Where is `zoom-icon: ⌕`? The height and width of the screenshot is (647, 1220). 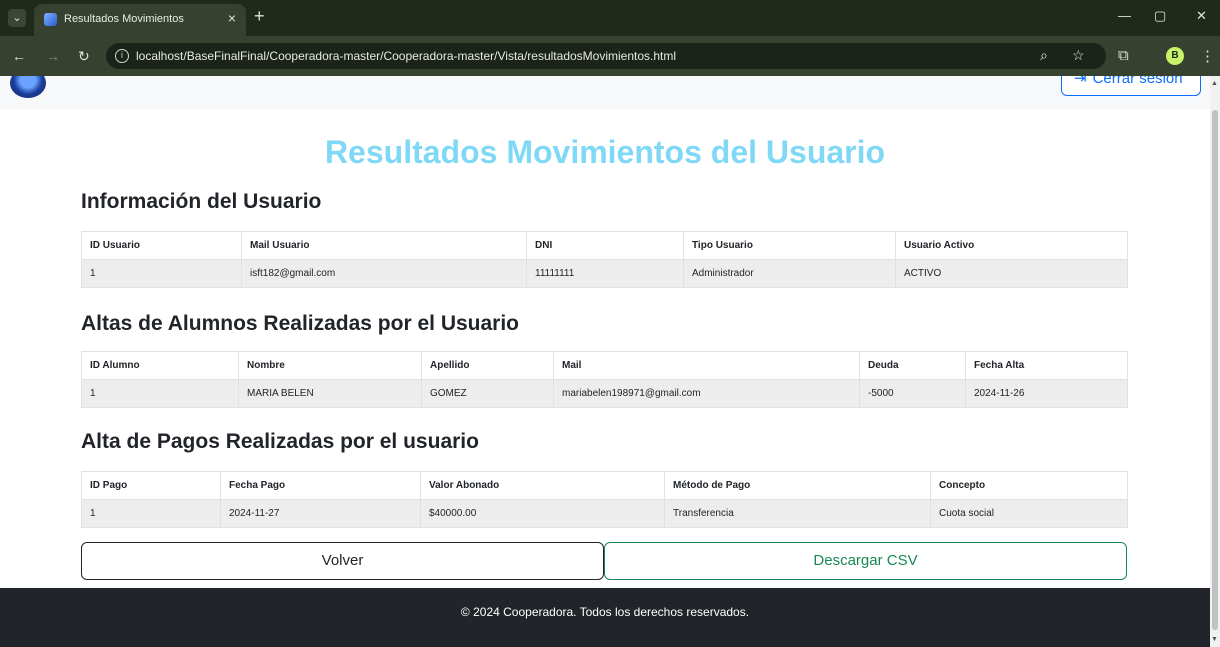 zoom-icon: ⌕ is located at coordinates (1044, 55).